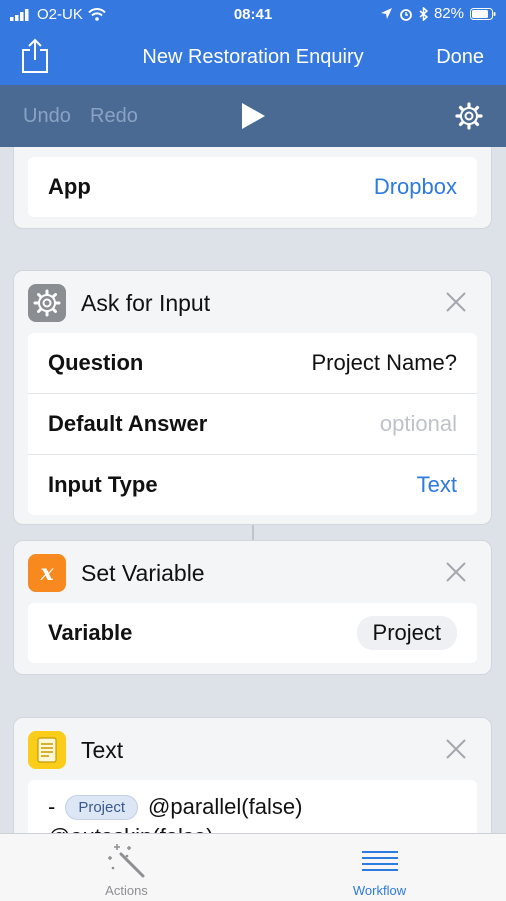 Image resolution: width=506 pixels, height=901 pixels. What do you see at coordinates (379, 890) in the screenshot?
I see `tab-workflow-label: Workflow` at bounding box center [379, 890].